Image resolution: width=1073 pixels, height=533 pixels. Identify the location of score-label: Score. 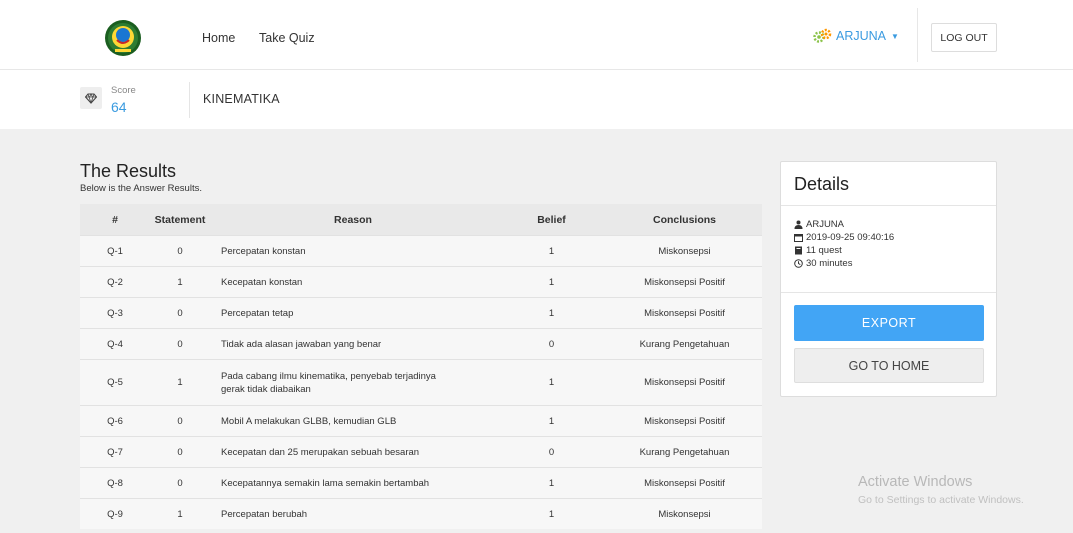
(123, 90).